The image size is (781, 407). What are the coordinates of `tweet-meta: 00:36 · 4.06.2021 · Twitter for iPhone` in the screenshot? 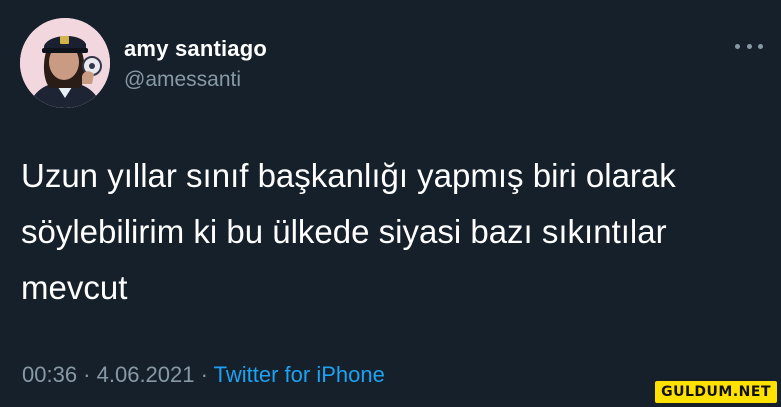 It's located at (203, 375).